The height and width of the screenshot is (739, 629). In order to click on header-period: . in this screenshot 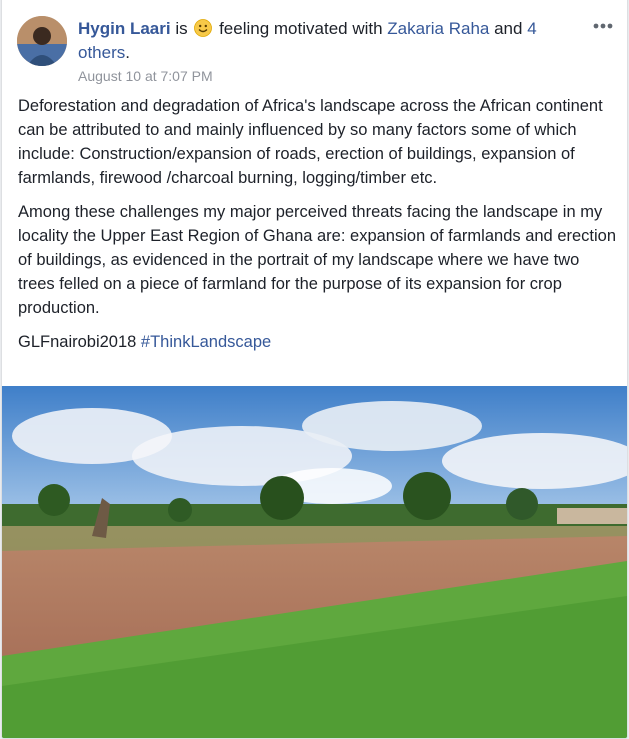, I will do `click(127, 52)`.